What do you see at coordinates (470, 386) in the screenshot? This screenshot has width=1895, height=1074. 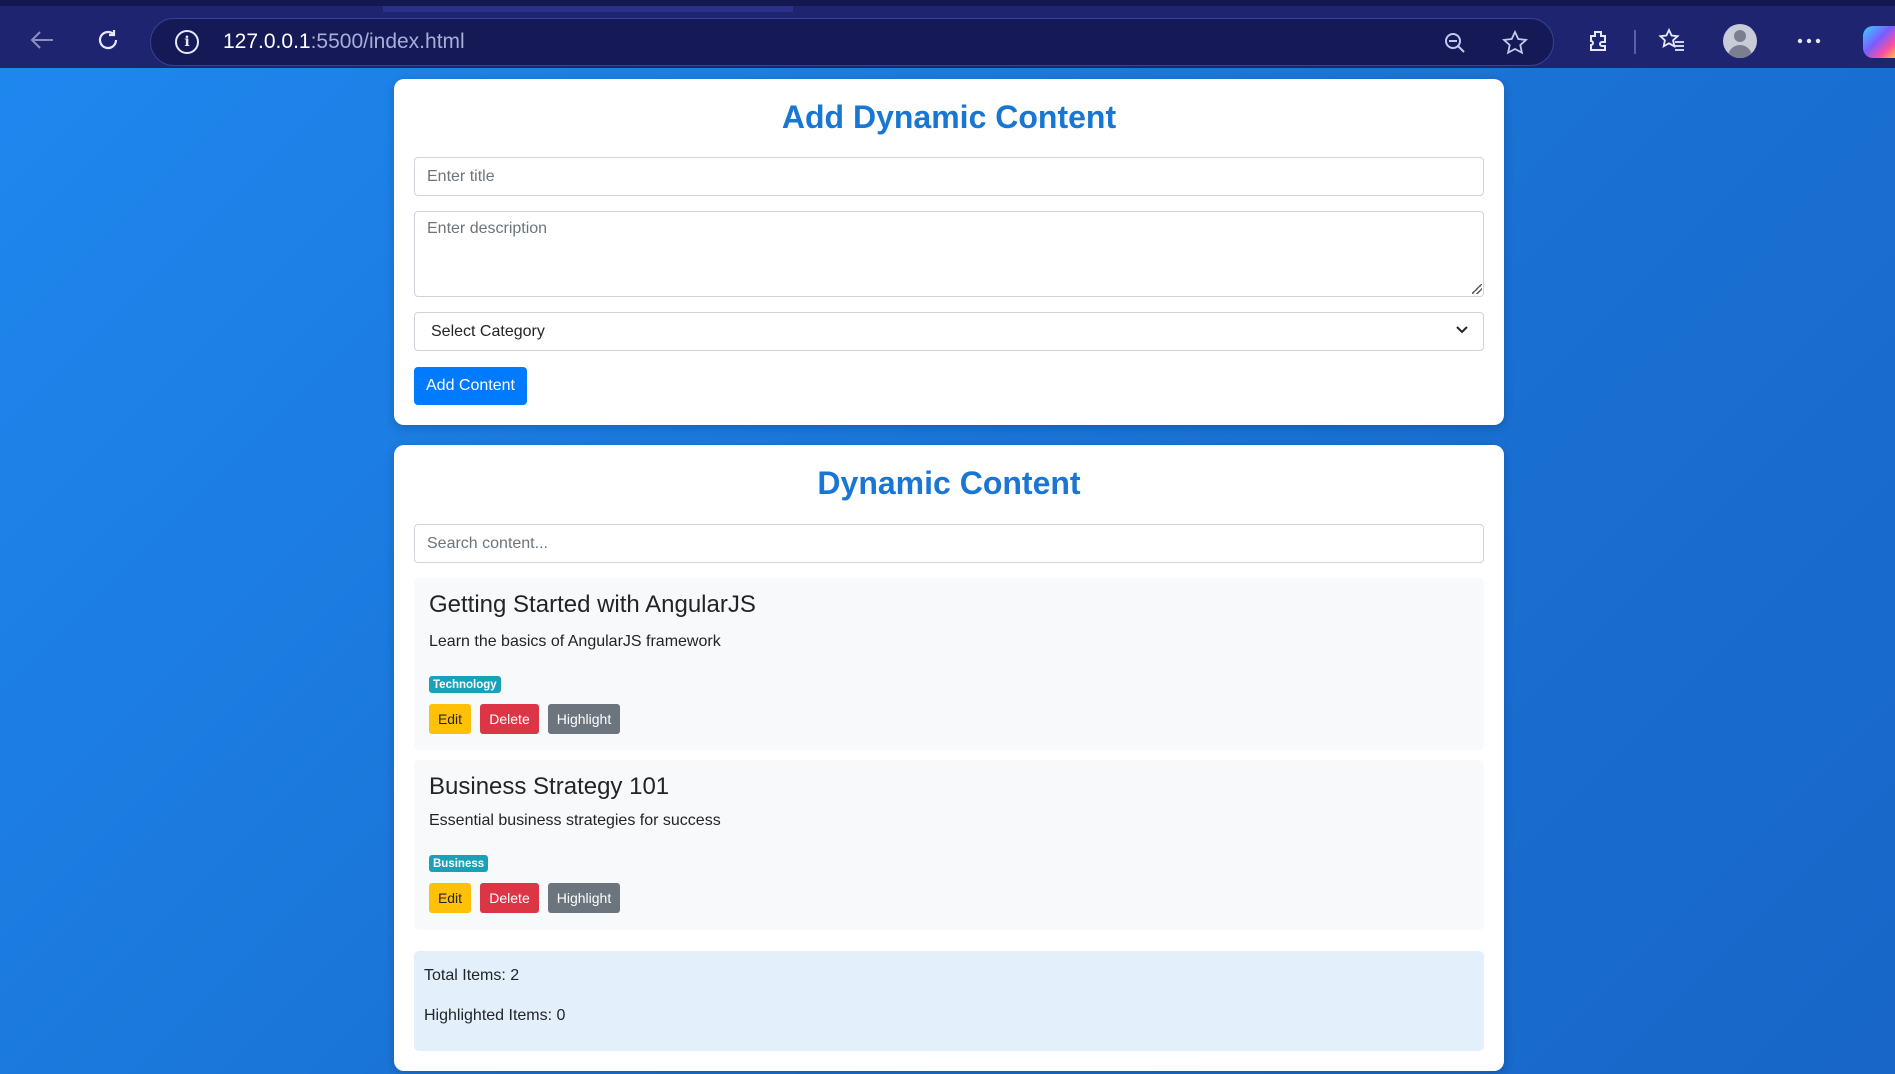 I see `add-content-button: Add Content` at bounding box center [470, 386].